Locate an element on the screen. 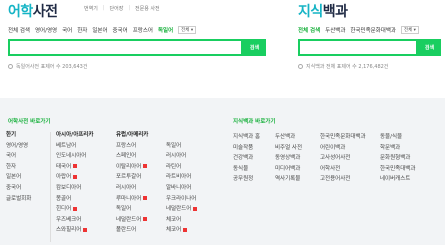  encyc-tab-doosan: 두산백과 is located at coordinates (335, 30).